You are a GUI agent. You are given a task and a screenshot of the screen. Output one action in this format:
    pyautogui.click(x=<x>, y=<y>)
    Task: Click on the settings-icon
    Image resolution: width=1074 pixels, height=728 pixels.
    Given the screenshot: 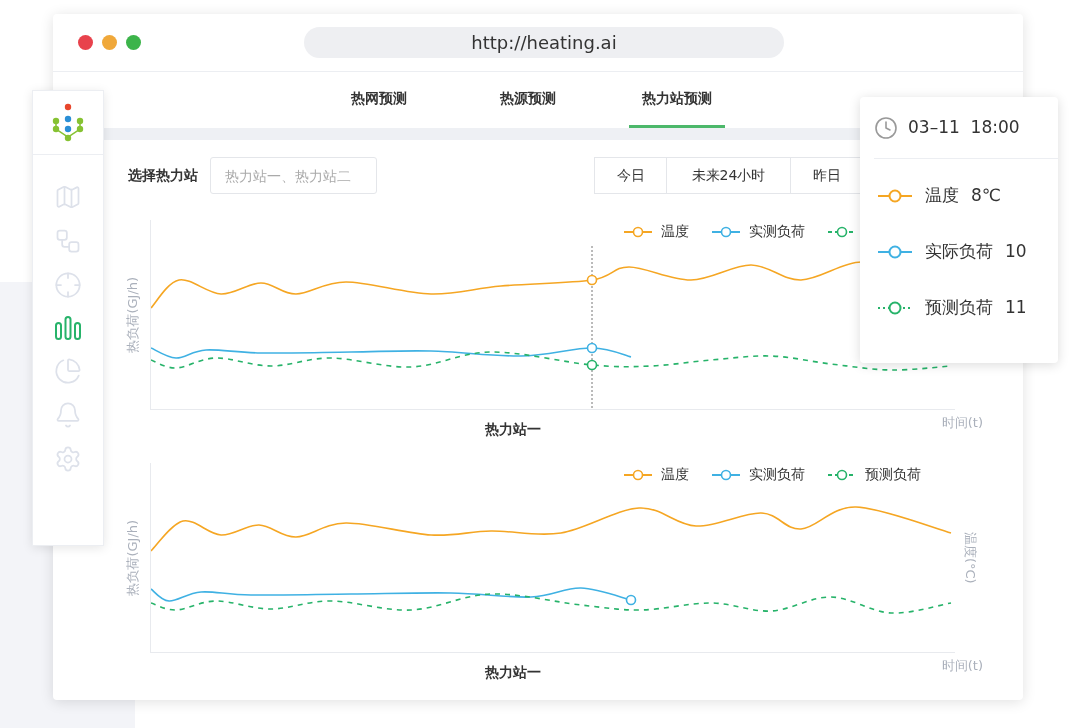 What is the action you would take?
    pyautogui.click(x=68, y=459)
    